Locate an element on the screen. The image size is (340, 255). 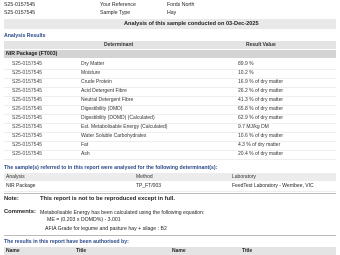
method-value: TP_FT/003 is located at coordinates (149, 186).